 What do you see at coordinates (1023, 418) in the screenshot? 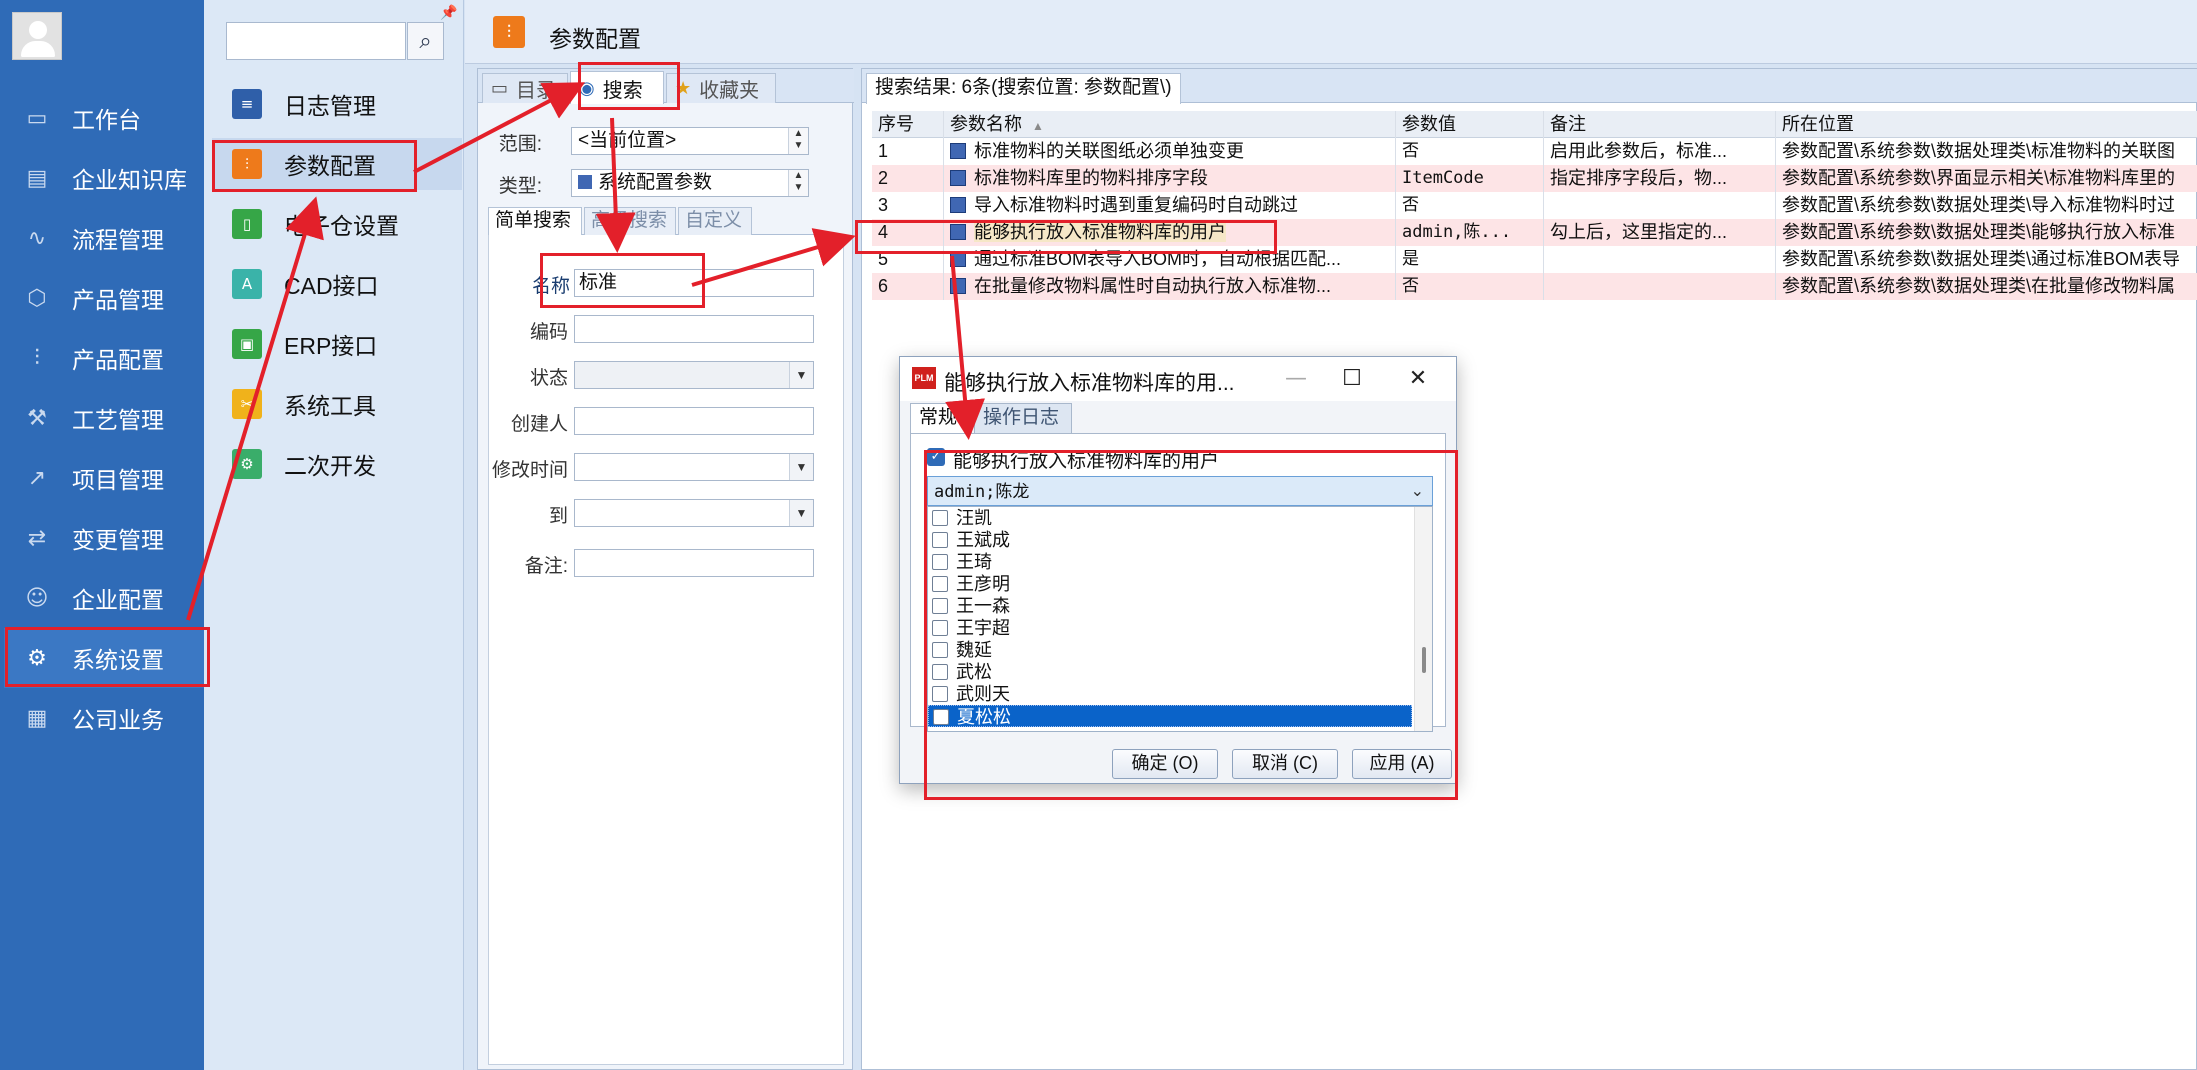
I see `tab-operation-log: 操作日志` at bounding box center [1023, 418].